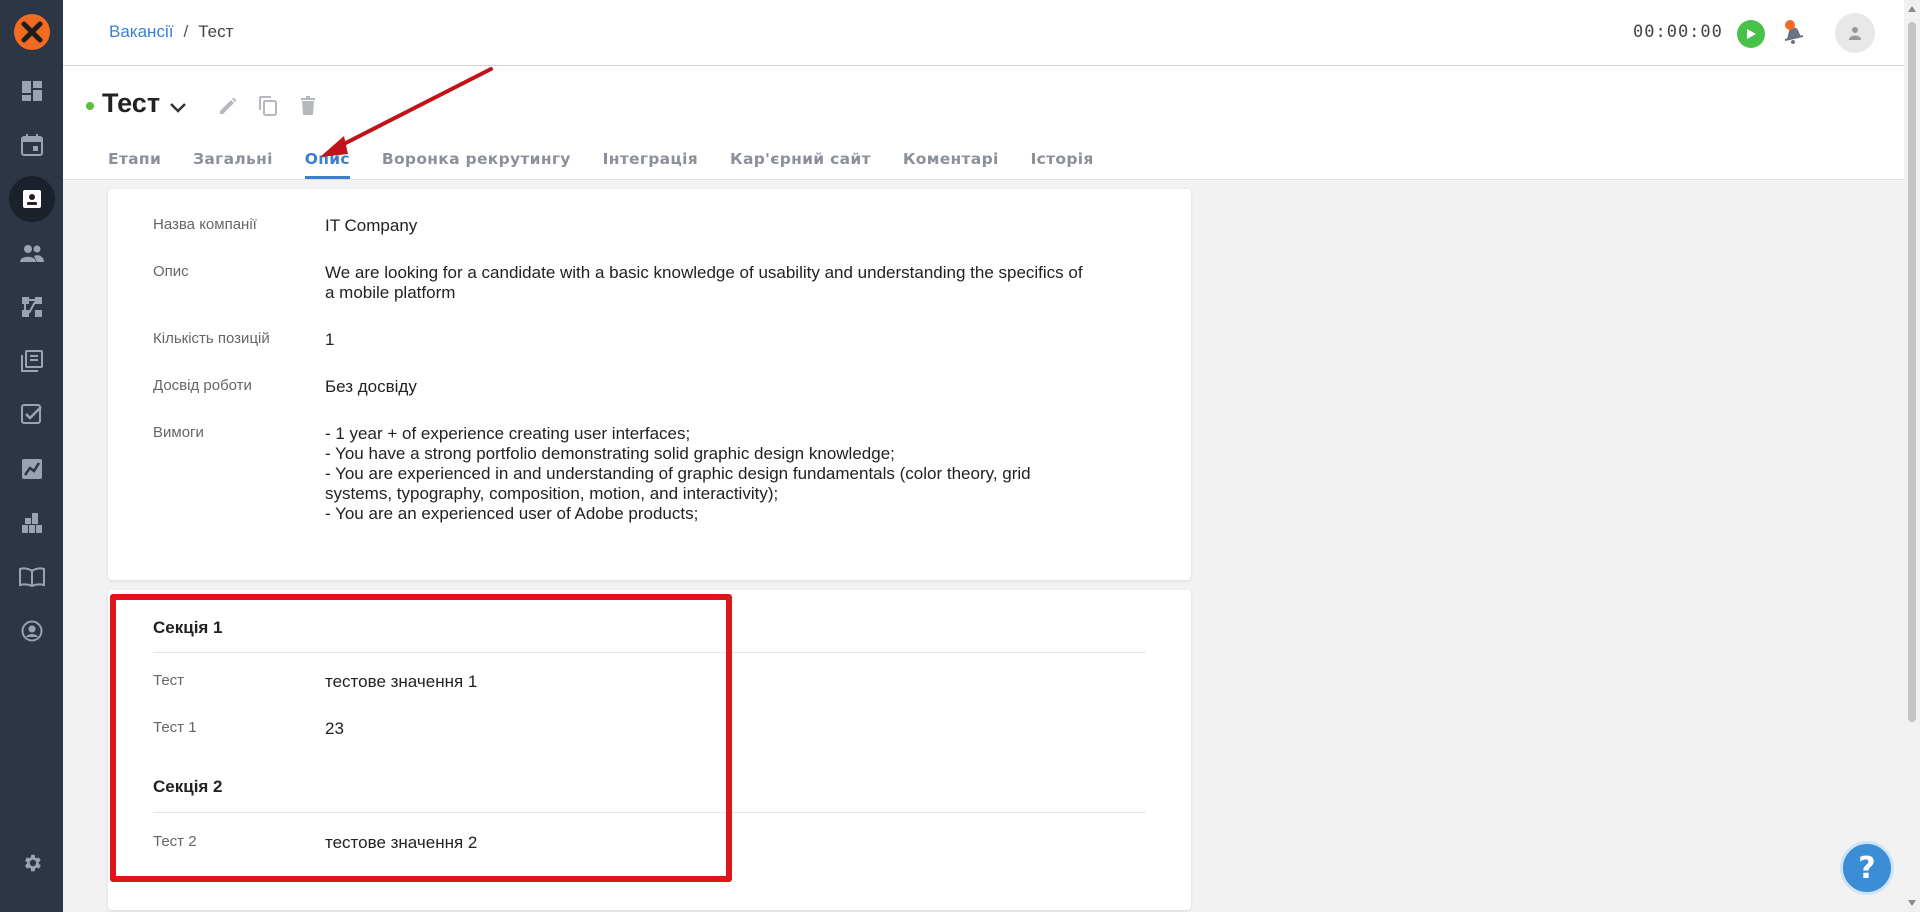 This screenshot has width=1920, height=912. I want to click on notifications-button, so click(1794, 33).